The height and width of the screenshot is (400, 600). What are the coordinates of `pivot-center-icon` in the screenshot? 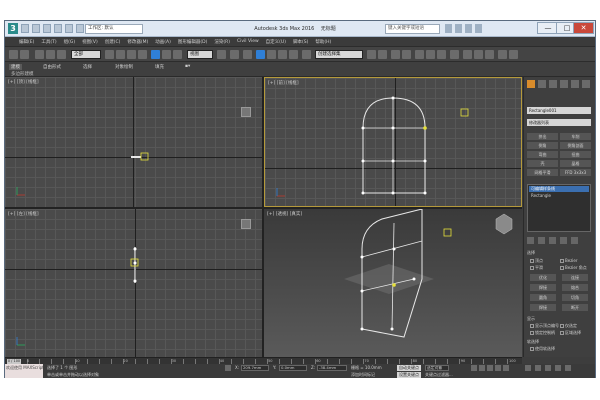 It's located at (221, 54).